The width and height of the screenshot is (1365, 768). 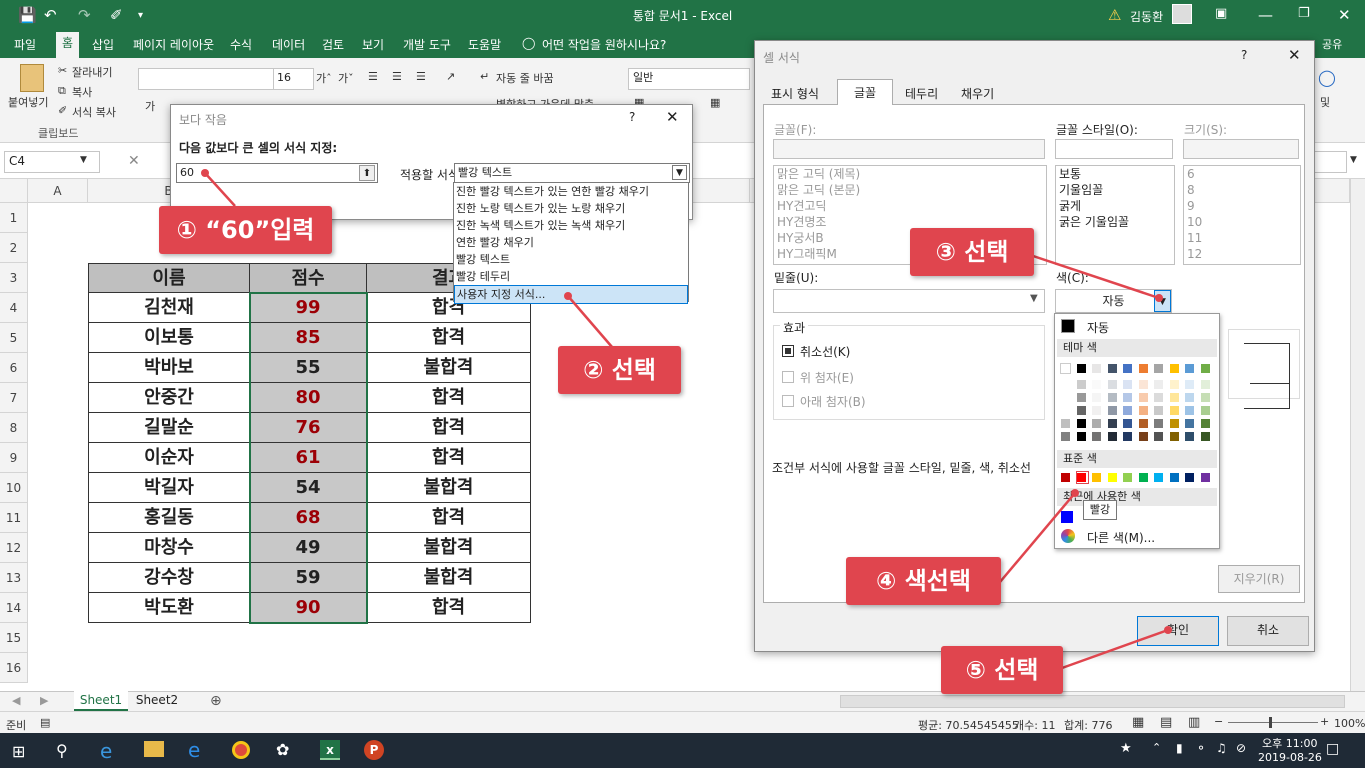 What do you see at coordinates (571, 276) in the screenshot?
I see `format-option: 빨강 테두리` at bounding box center [571, 276].